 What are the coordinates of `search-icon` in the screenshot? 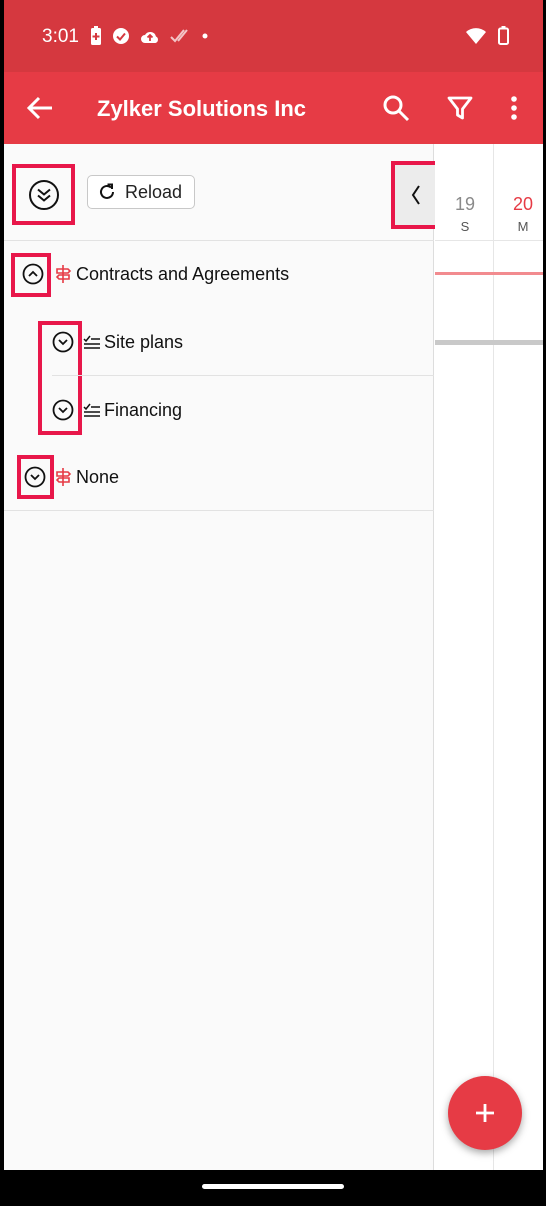 It's located at (396, 108).